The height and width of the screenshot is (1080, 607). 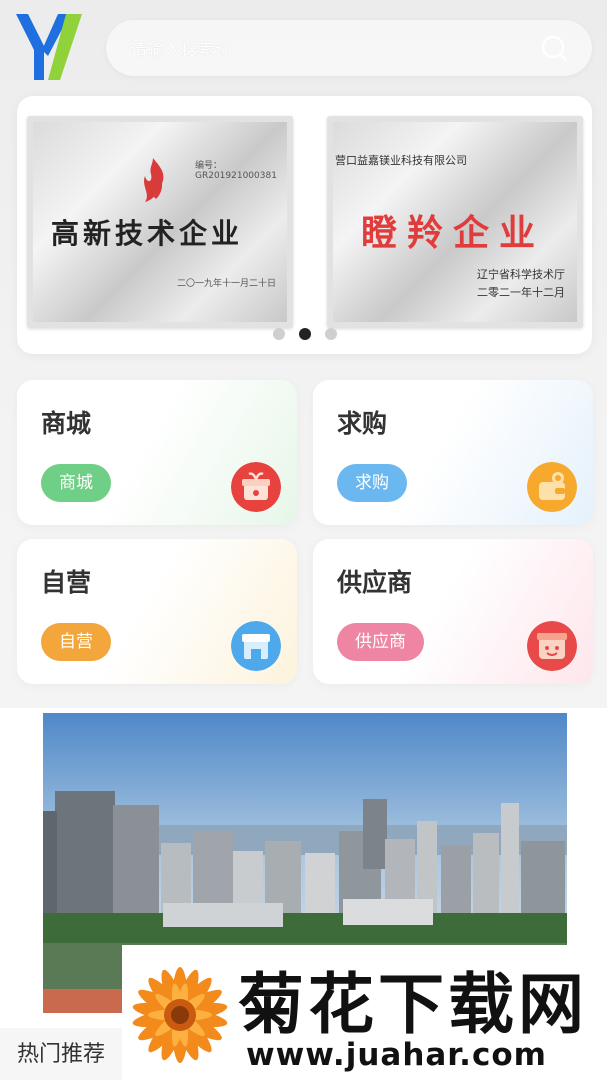 What do you see at coordinates (66, 423) in the screenshot?
I see `card-title: 商城` at bounding box center [66, 423].